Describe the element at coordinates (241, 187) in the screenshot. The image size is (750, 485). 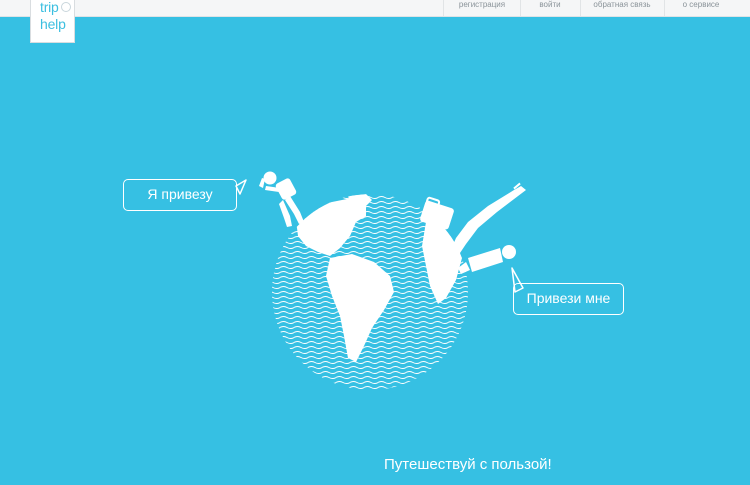
I see `left-bubble-tail` at that location.